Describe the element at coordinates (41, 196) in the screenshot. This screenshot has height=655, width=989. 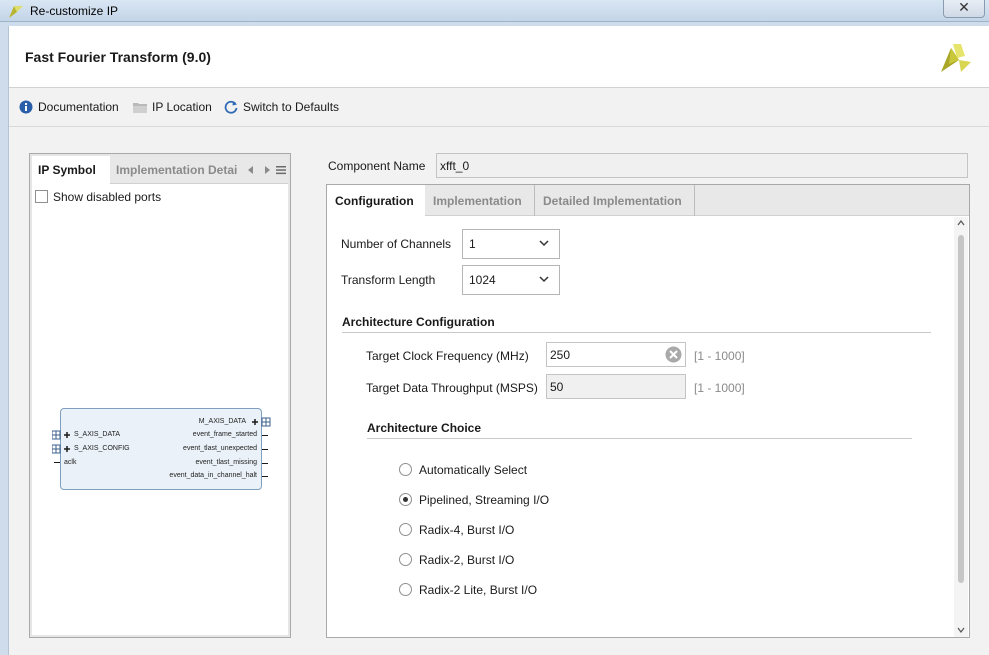
I see `show-disabled-ports-checkbox` at that location.